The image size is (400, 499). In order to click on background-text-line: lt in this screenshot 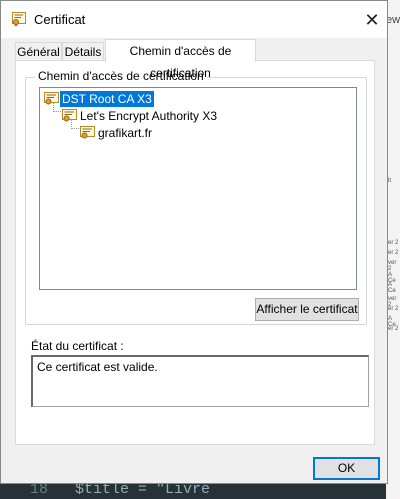, I will do `click(389, 181)`.